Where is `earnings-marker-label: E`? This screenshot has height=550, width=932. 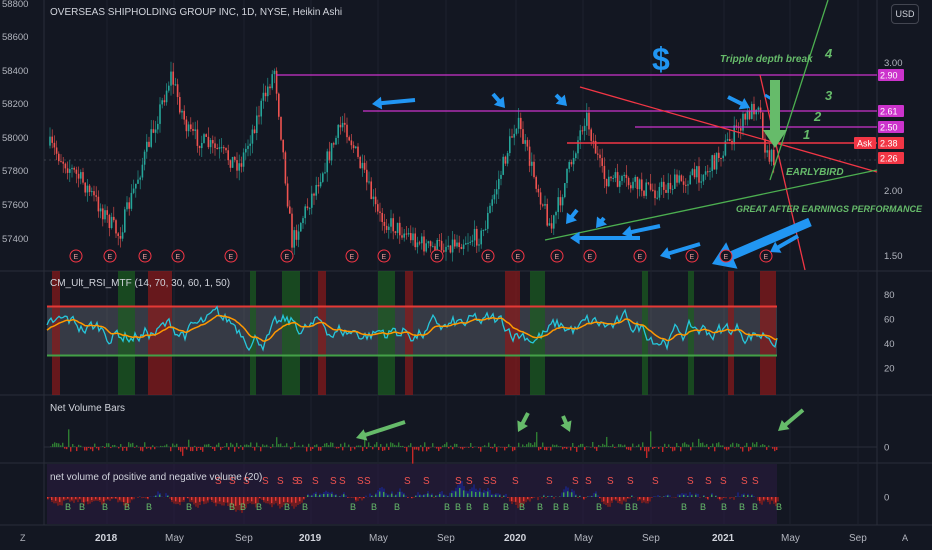
earnings-marker-label: E is located at coordinates (557, 257).